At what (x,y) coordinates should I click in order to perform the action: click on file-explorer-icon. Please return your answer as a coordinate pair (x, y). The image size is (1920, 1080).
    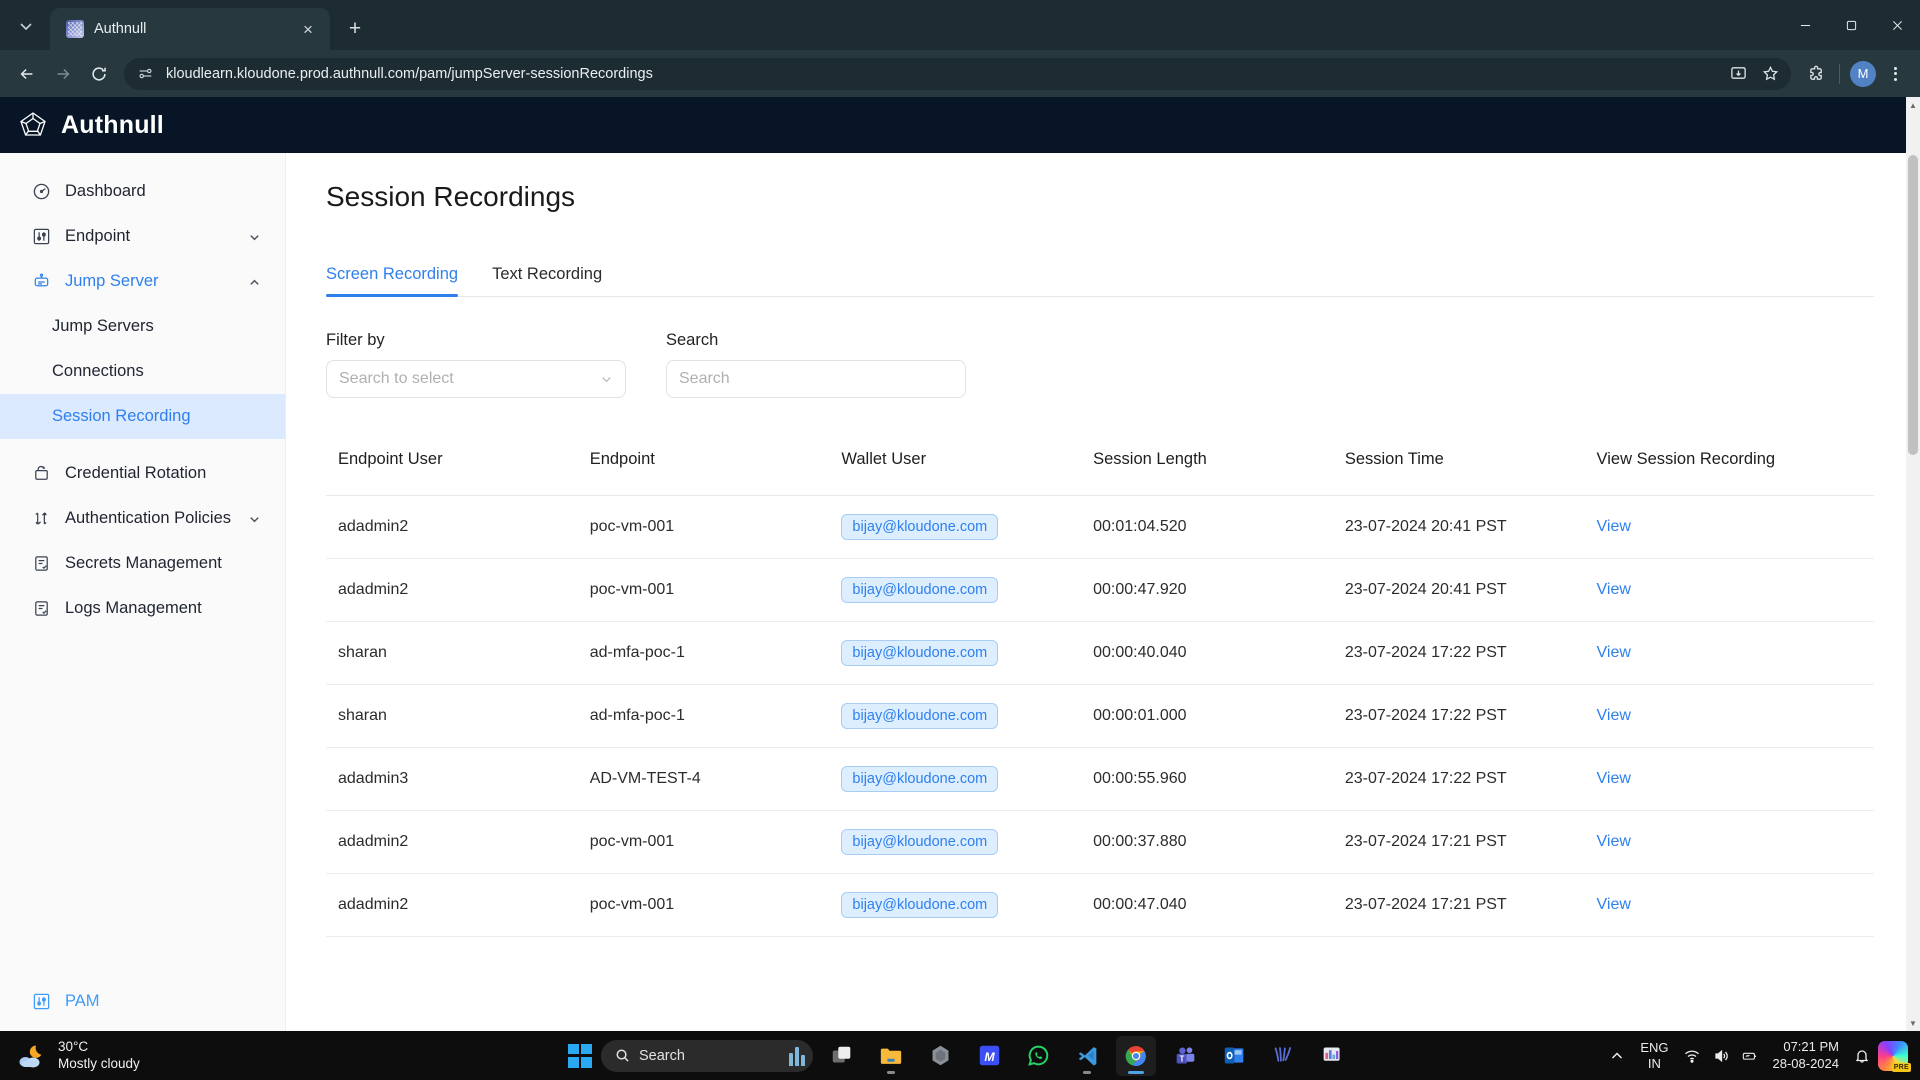
    Looking at the image, I should click on (891, 1056).